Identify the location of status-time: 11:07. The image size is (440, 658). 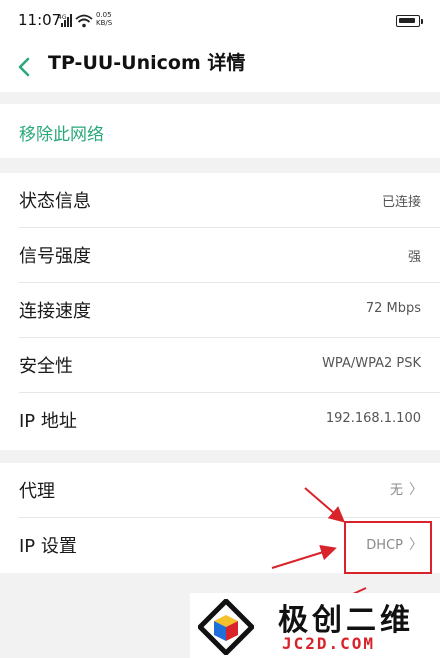
(40, 20).